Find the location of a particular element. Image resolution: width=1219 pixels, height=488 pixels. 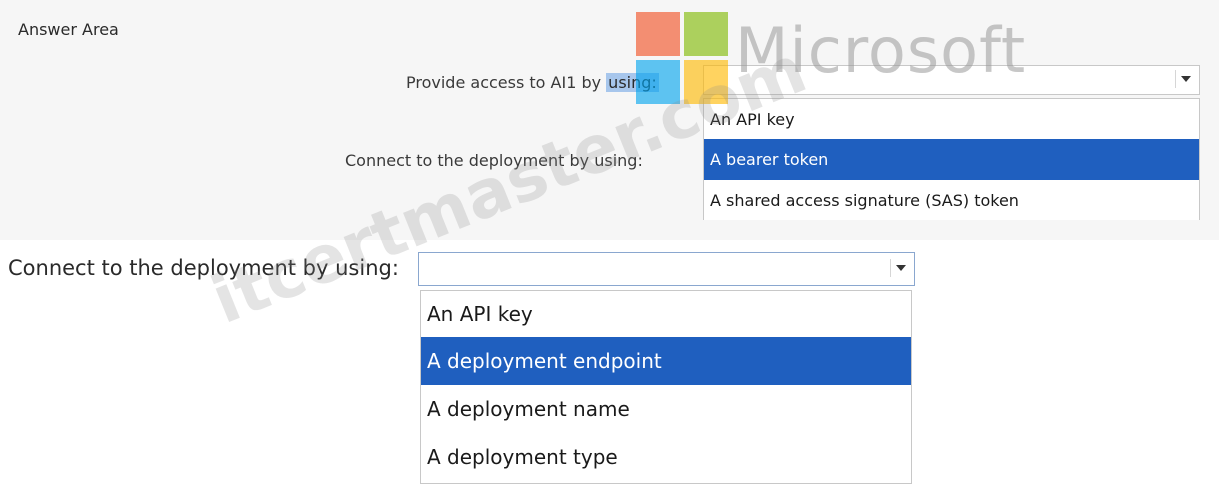

q3-option-2: A deployment name is located at coordinates (666, 409).